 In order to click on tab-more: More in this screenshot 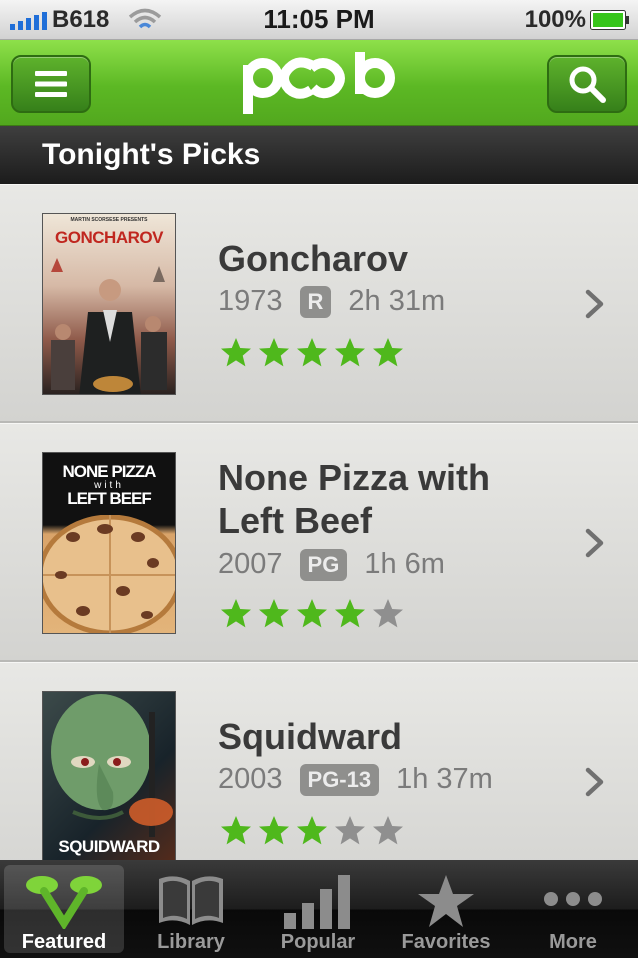, I will do `click(573, 909)`.